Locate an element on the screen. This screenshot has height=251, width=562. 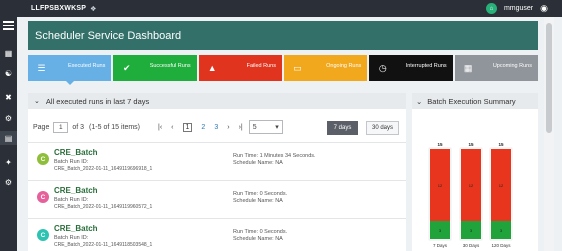
tile-label: Interrupted Runs is located at coordinates (426, 66).